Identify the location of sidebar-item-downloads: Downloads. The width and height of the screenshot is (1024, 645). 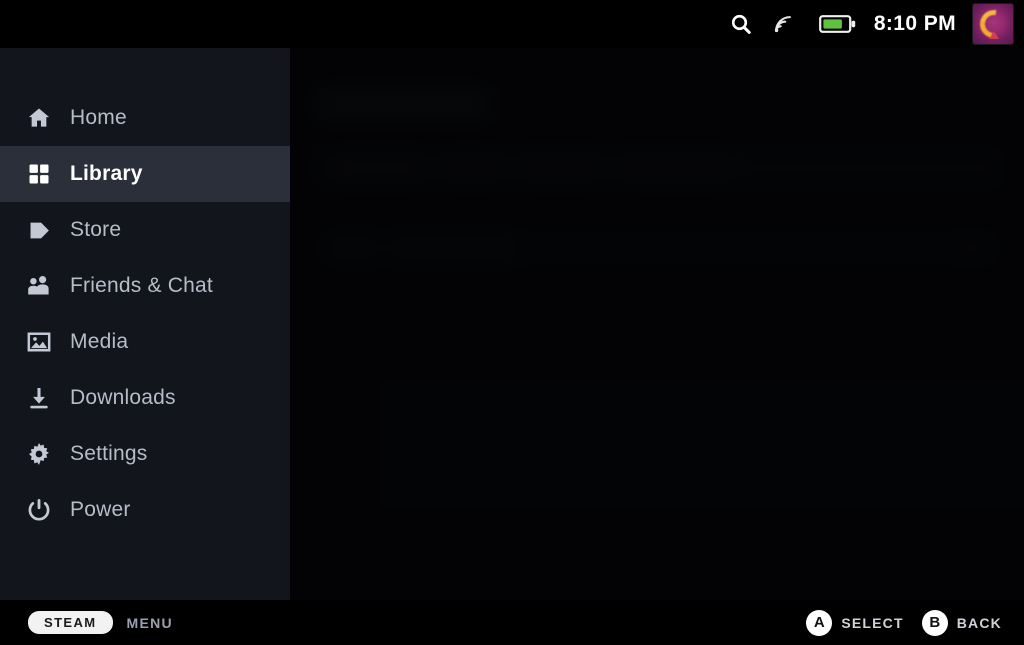
(145, 398).